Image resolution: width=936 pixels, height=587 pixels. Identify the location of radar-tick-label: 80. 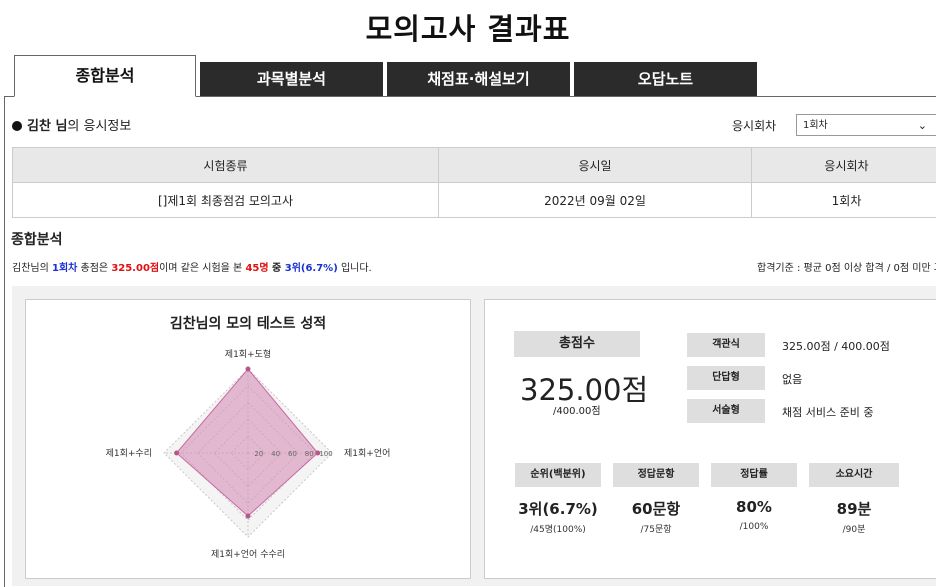
(309, 454).